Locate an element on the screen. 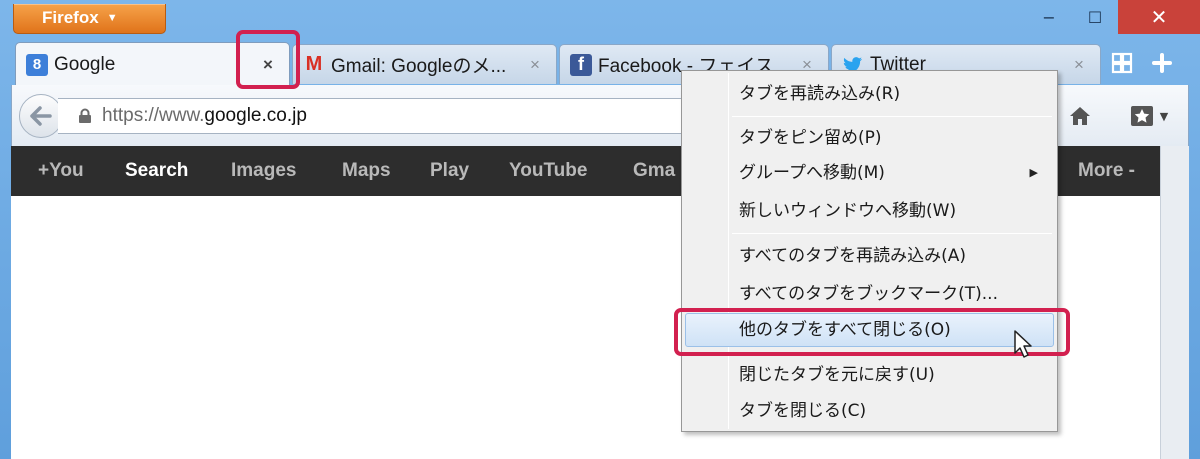 The height and width of the screenshot is (459, 1200). menu-item-pin-tab: タブをピン留め(P) is located at coordinates (869, 138).